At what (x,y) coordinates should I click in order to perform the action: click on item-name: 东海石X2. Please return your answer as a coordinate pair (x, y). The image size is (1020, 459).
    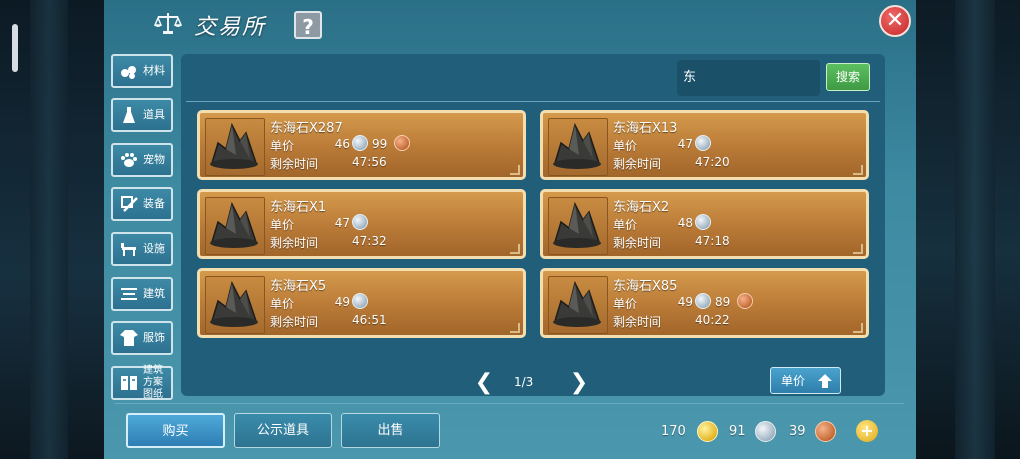
    Looking at the image, I should click on (641, 207).